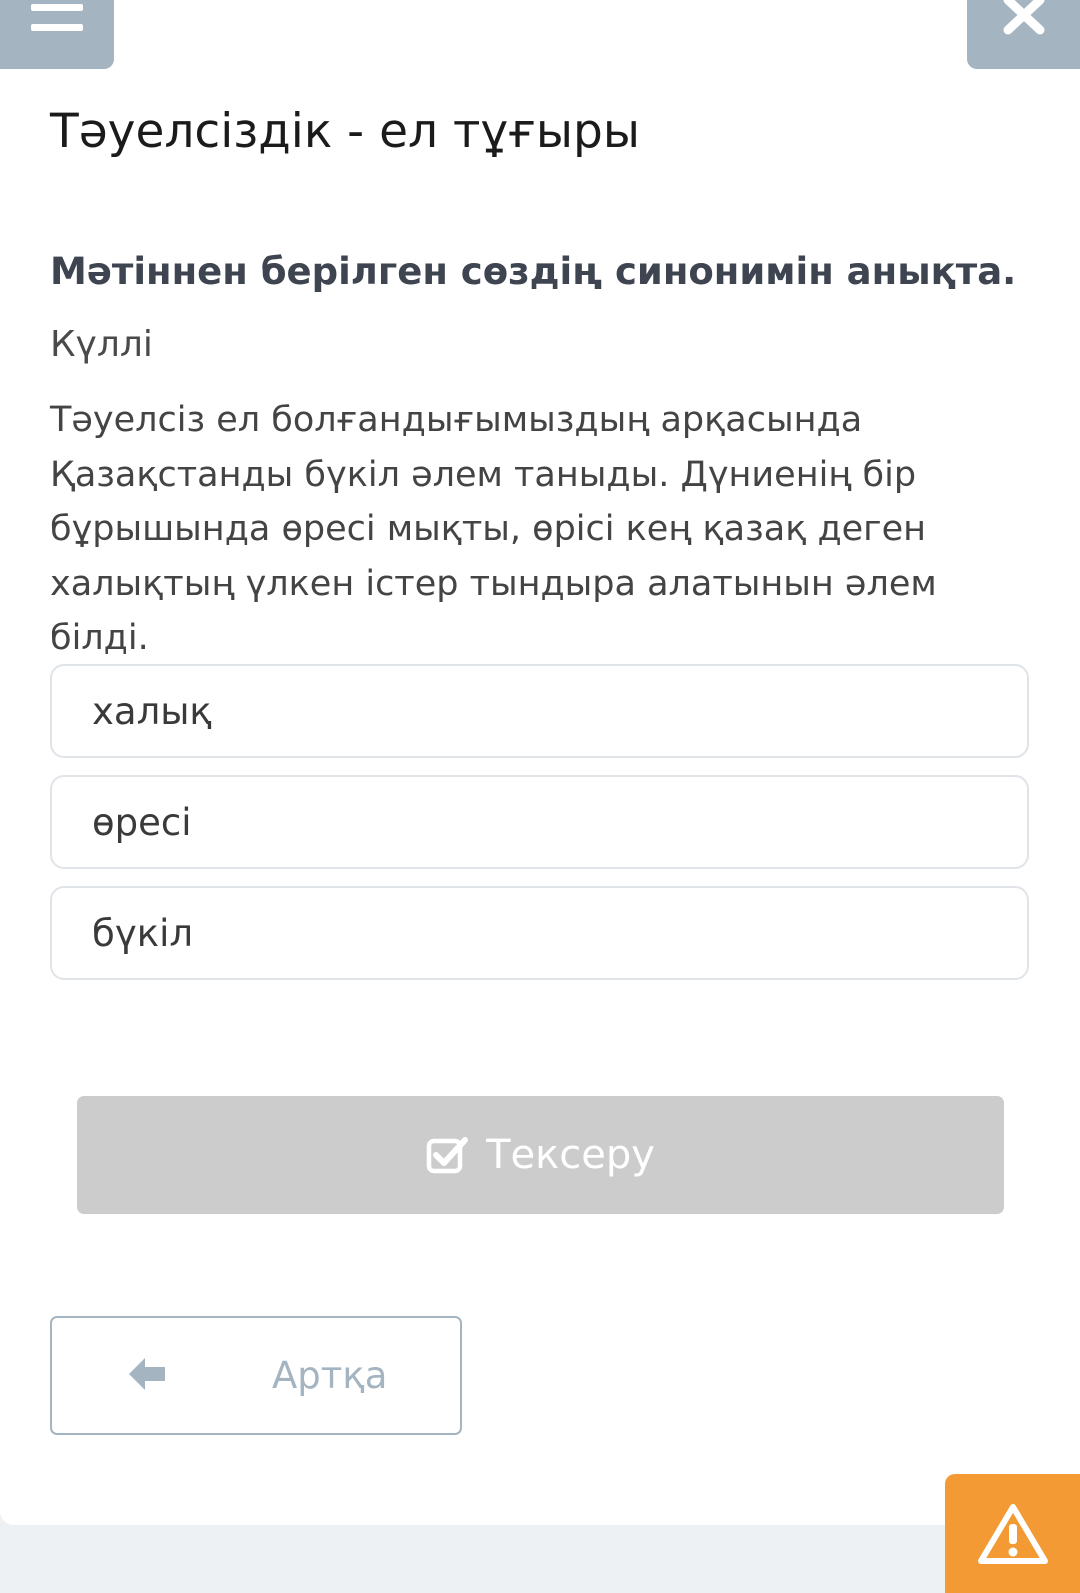  What do you see at coordinates (570, 1155) in the screenshot?
I see `check-answer-label: Тексеру` at bounding box center [570, 1155].